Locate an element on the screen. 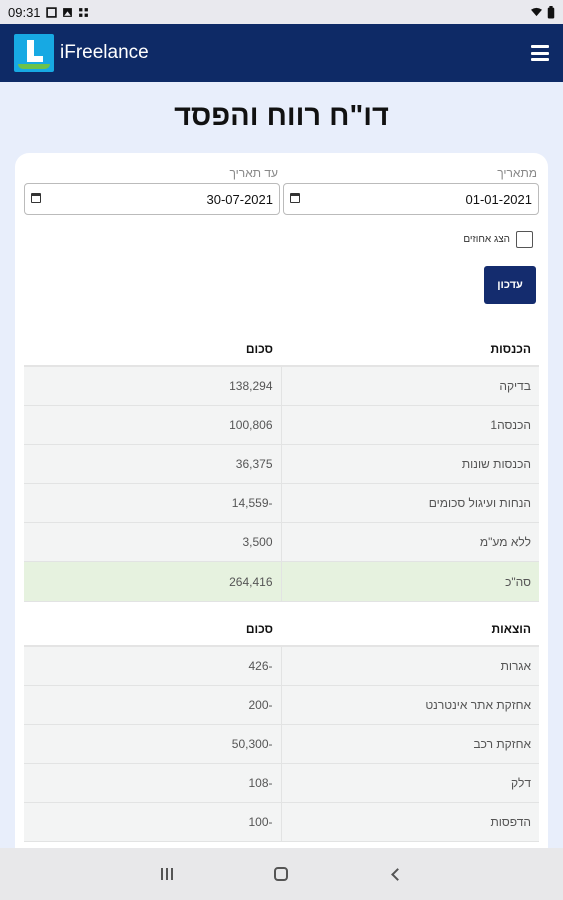 The image size is (563, 900). from-date-value: 01-01-2021 is located at coordinates (499, 199).